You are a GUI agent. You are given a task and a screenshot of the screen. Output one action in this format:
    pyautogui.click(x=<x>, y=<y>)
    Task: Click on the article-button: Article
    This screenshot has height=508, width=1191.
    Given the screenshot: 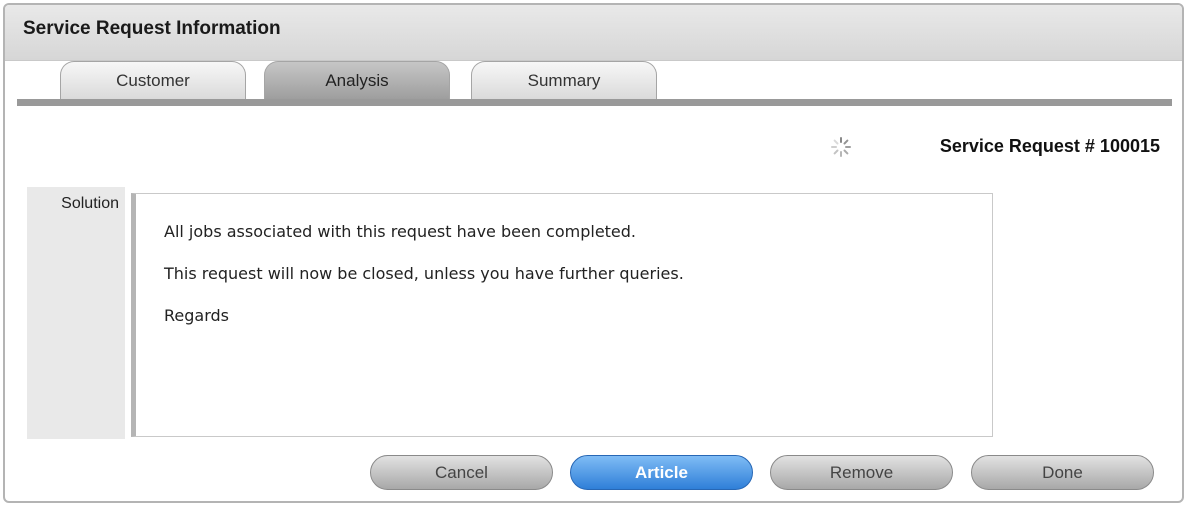 What is the action you would take?
    pyautogui.click(x=661, y=472)
    